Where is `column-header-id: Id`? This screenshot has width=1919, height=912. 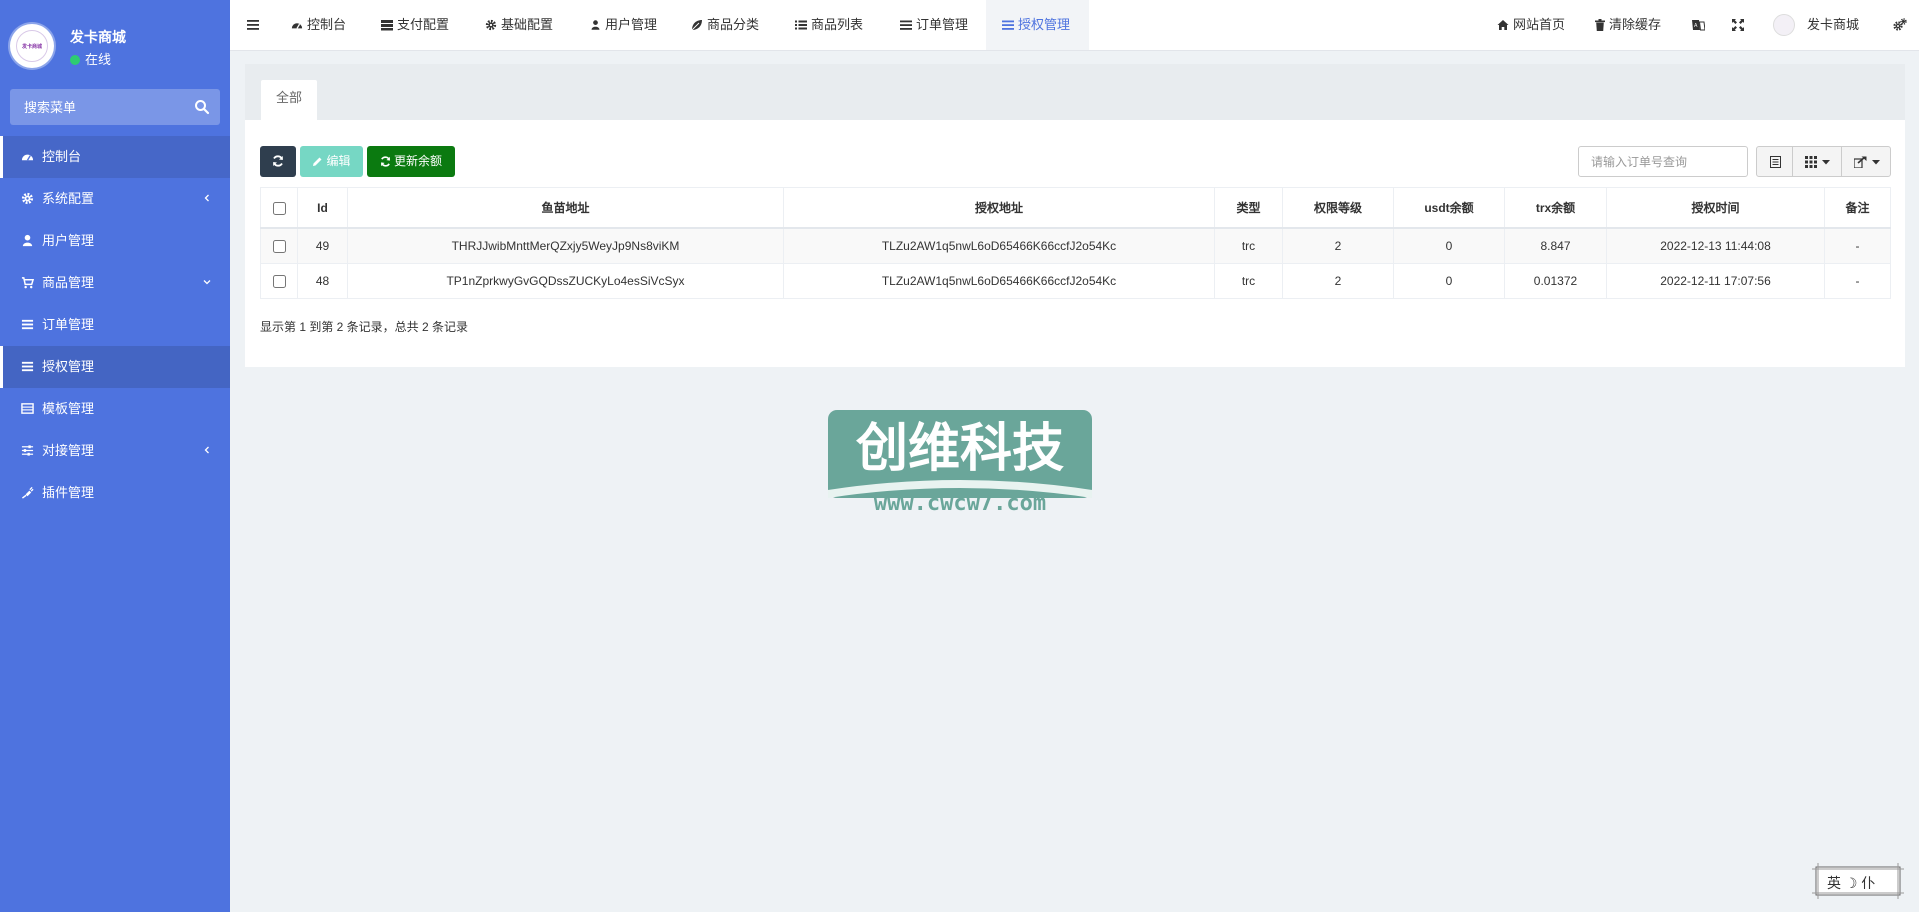 column-header-id: Id is located at coordinates (322, 208).